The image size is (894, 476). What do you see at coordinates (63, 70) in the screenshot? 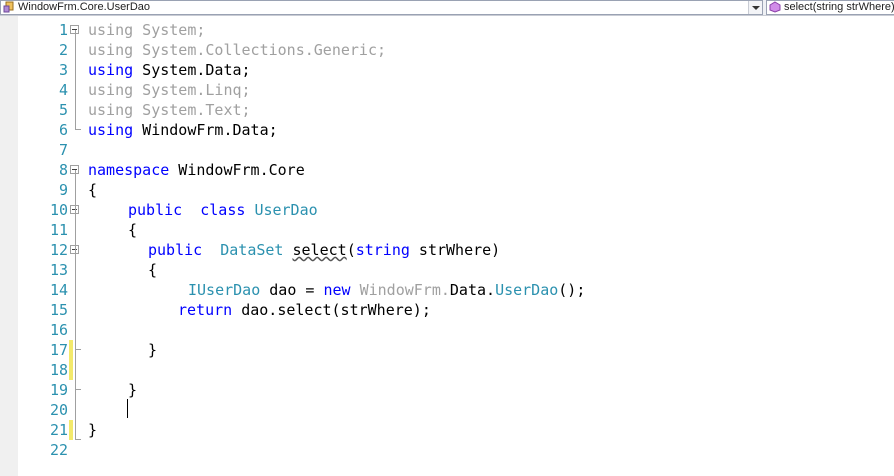
I see `line-number: 3` at bounding box center [63, 70].